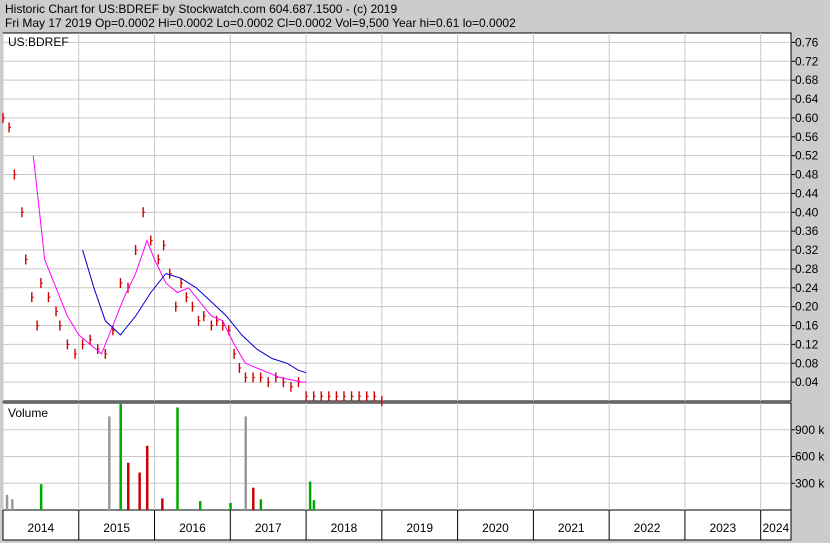 Image resolution: width=830 pixels, height=543 pixels. Describe the element at coordinates (807, 231) in the screenshot. I see `price-tick-label: 0.36` at that location.